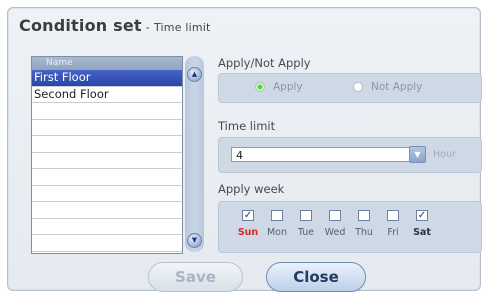 The image size is (487, 296). What do you see at coordinates (264, 63) in the screenshot?
I see `apply-section-label: Apply/Not Apply` at bounding box center [264, 63].